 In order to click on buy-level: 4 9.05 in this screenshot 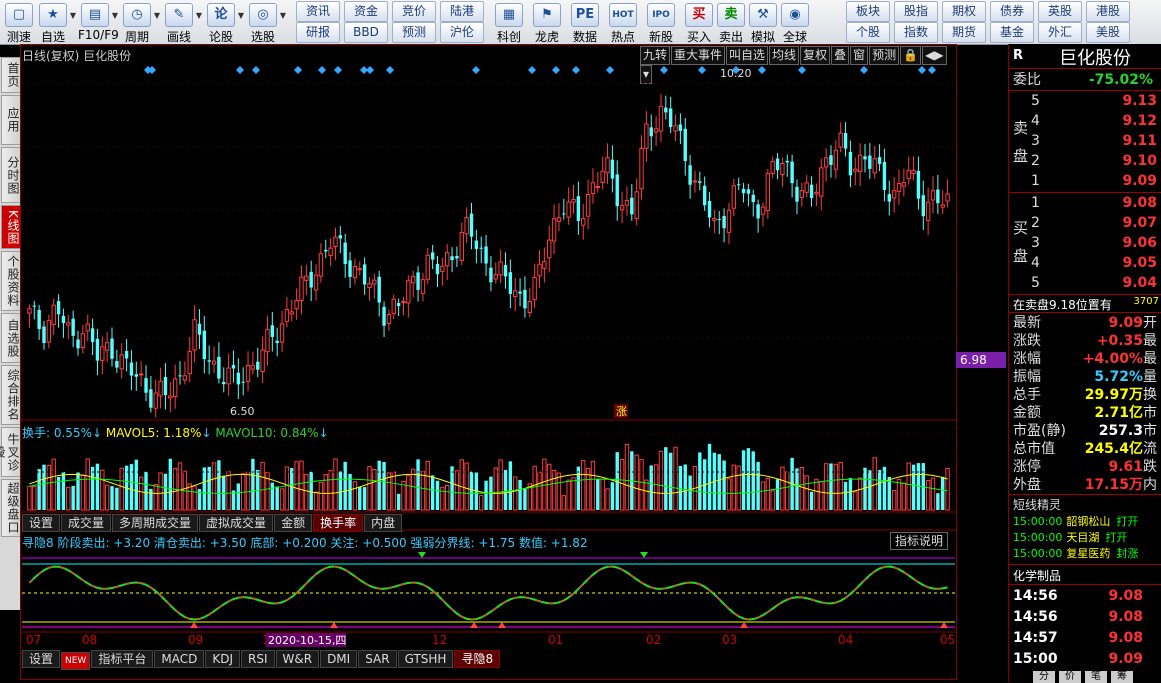, I will do `click(1094, 263)`.